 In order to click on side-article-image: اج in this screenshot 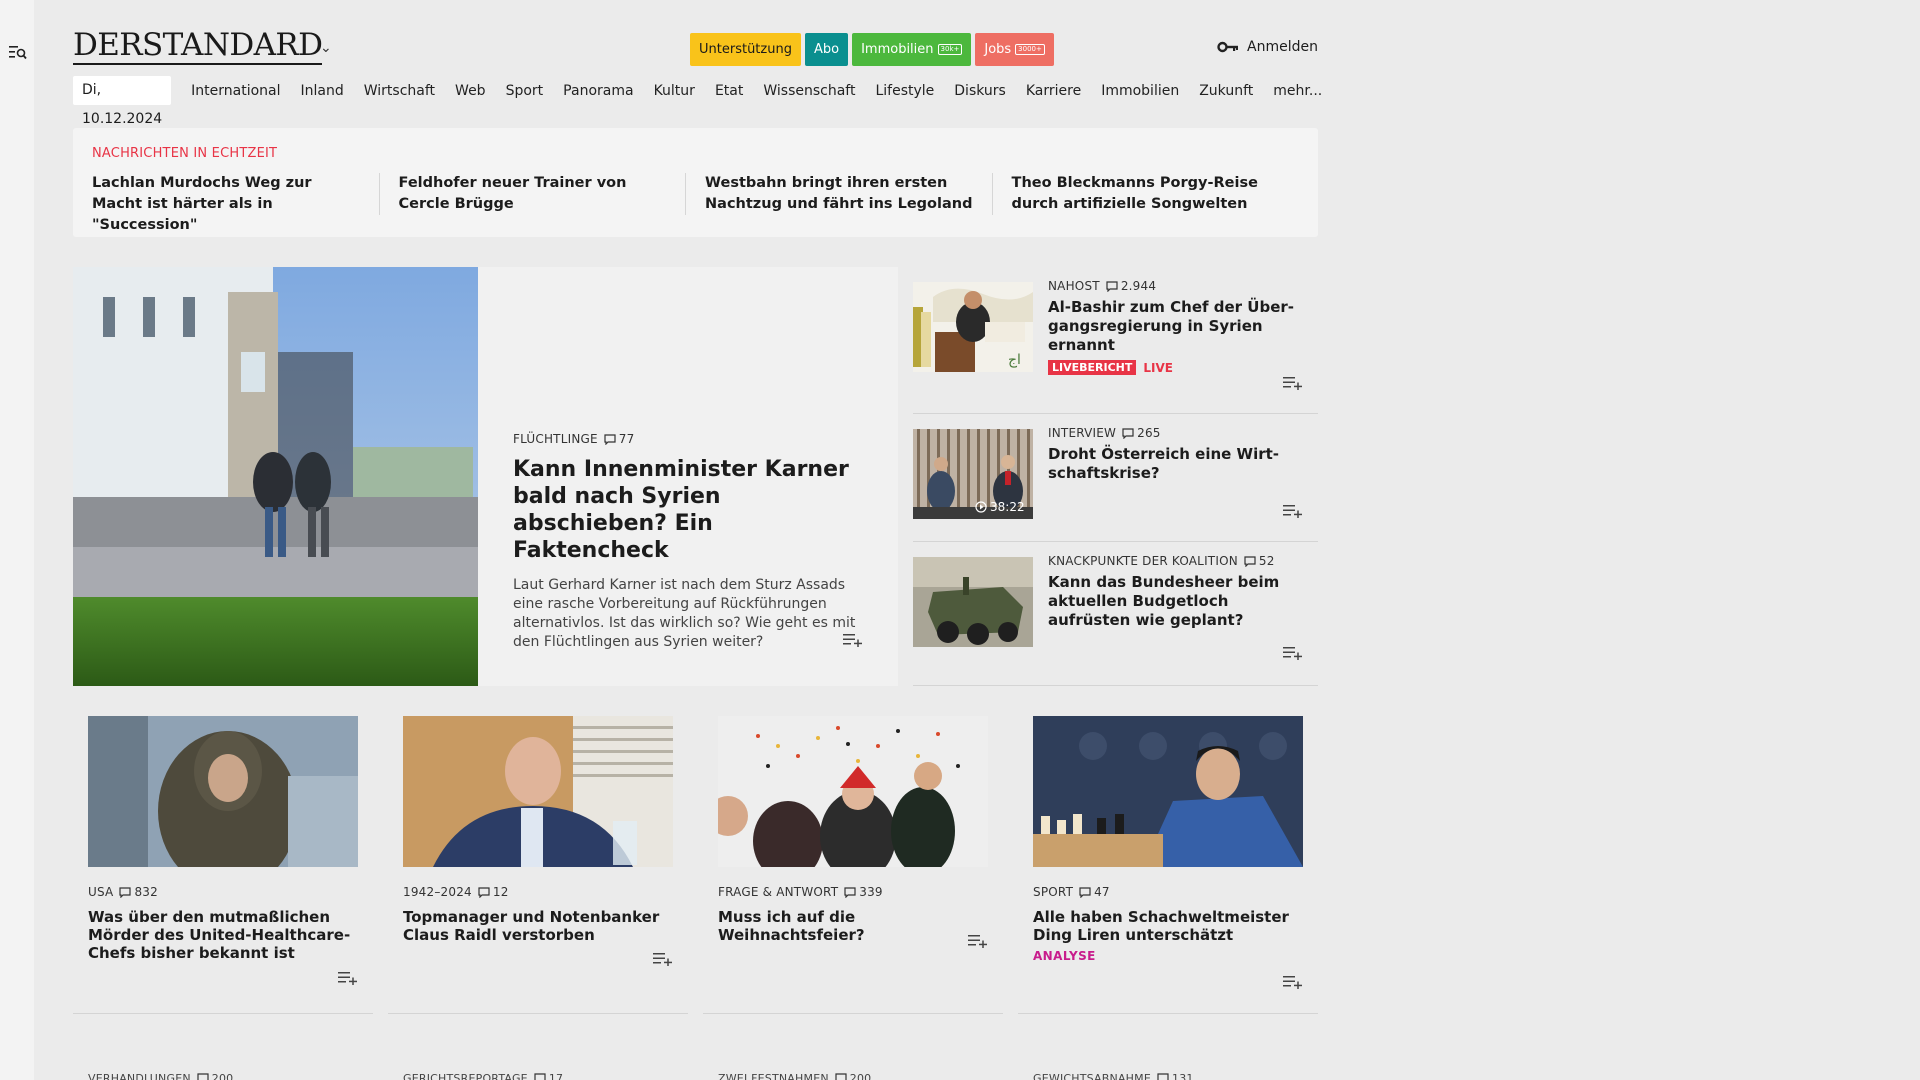, I will do `click(973, 327)`.